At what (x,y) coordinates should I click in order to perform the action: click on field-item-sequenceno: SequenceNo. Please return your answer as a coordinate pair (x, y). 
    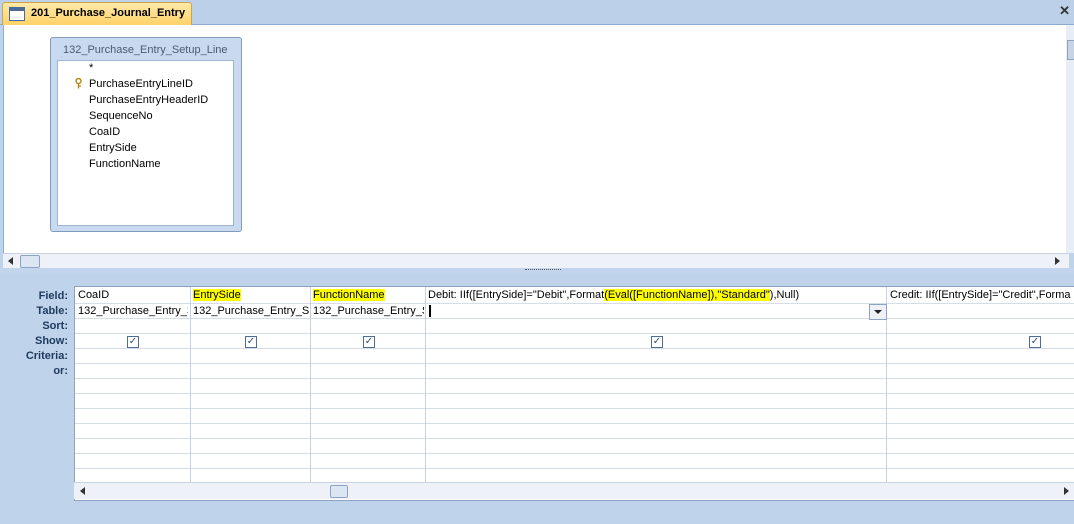
    Looking at the image, I should click on (121, 116).